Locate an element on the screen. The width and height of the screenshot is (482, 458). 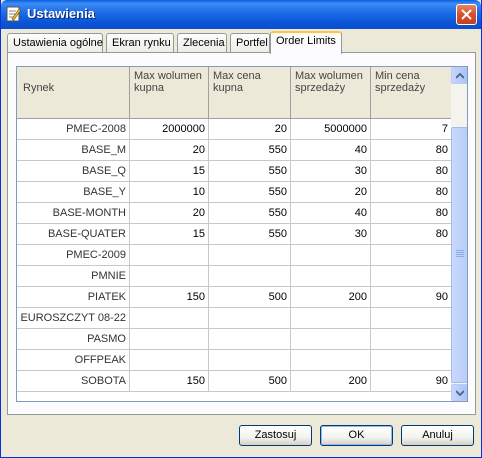
table-row: PIATEK 150 500 200 90 is located at coordinates (234, 297).